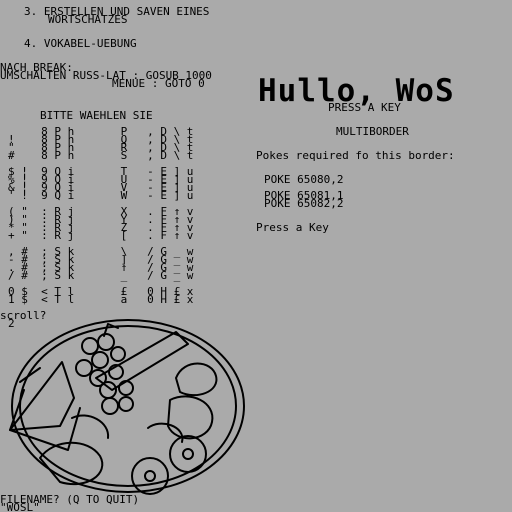 This screenshot has height=512, width=512. I want to click on pokes-required-text: Pokes required fo this border:, so click(355, 155).